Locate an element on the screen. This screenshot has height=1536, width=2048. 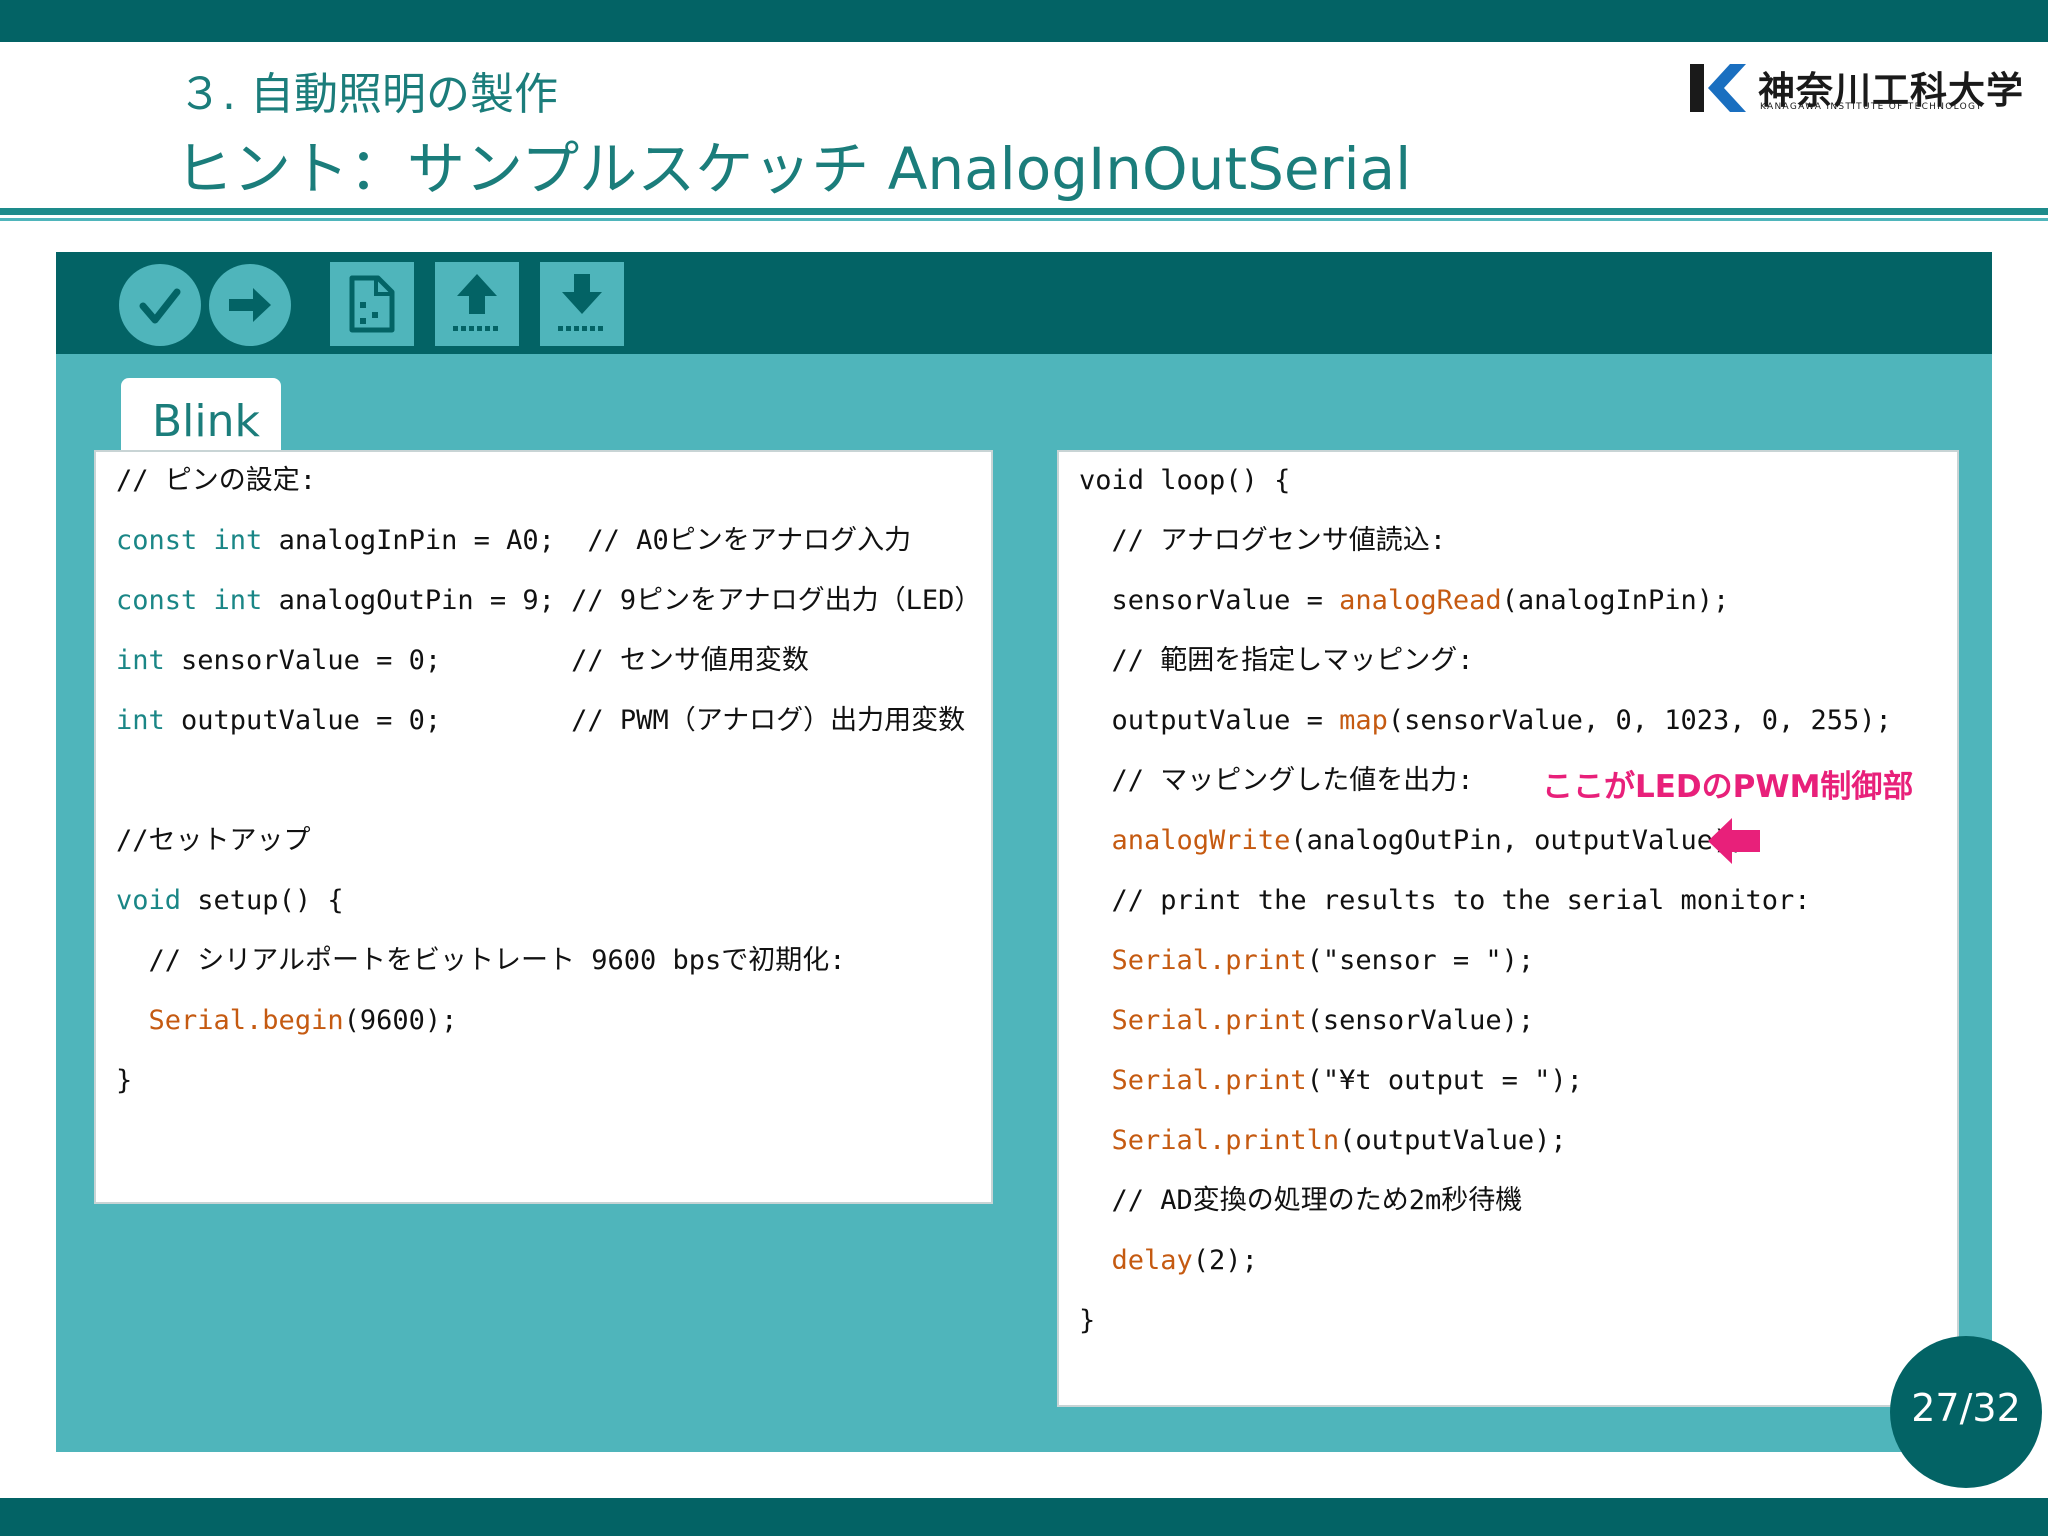
upload-button is located at coordinates (250, 305).